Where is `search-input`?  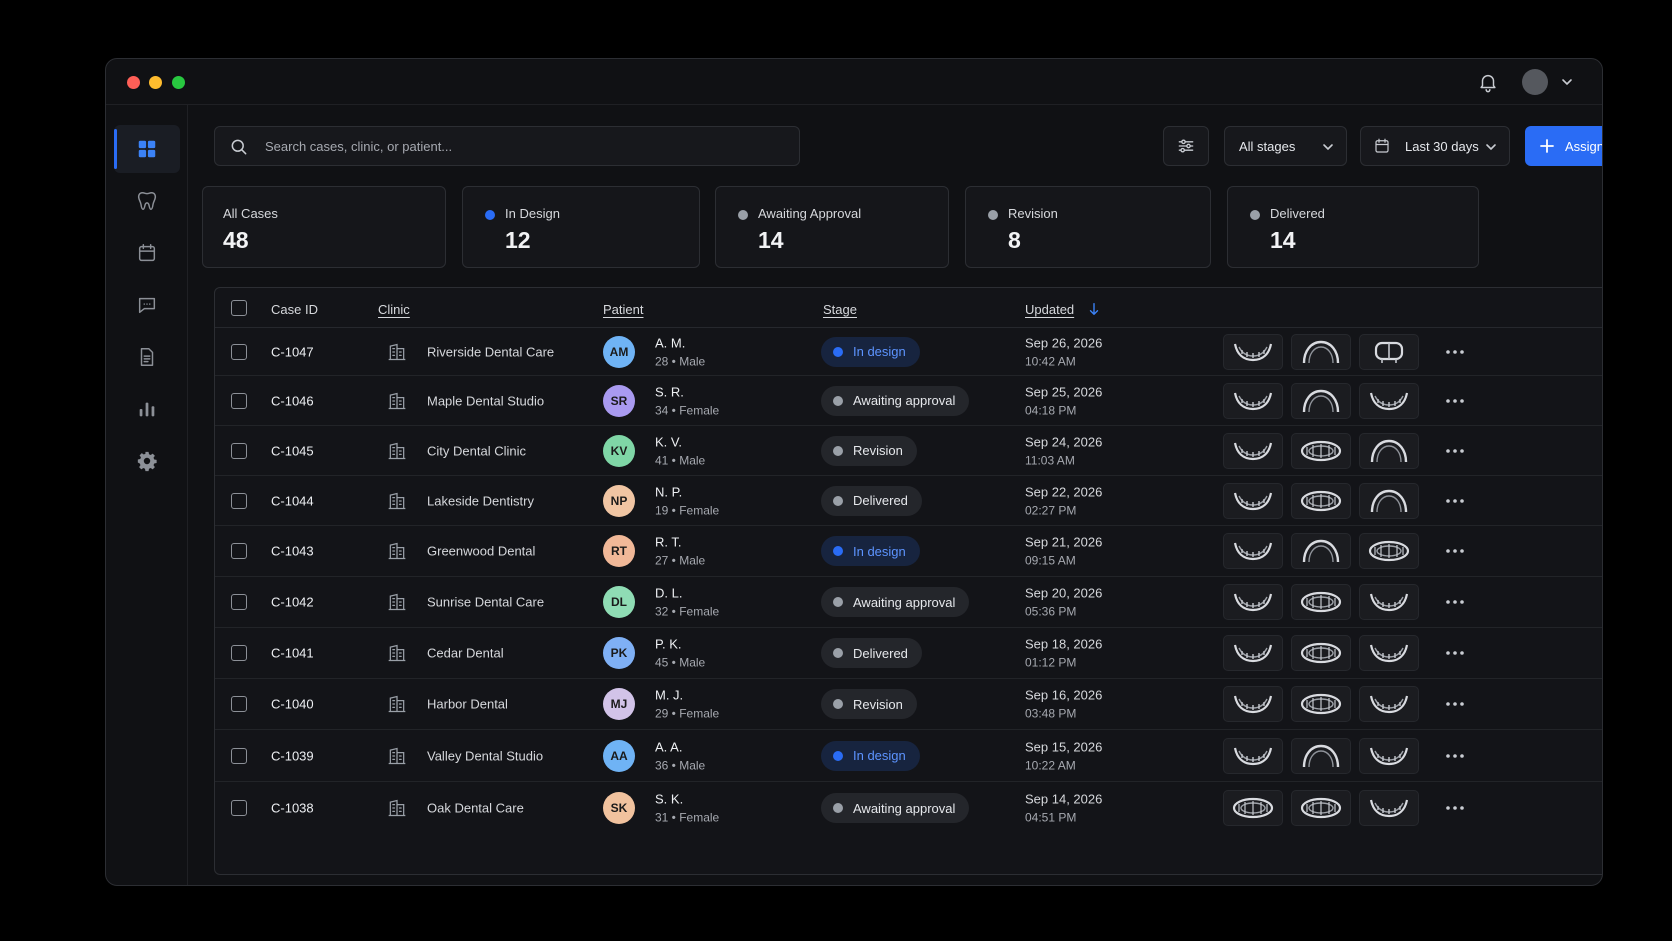 search-input is located at coordinates (525, 146).